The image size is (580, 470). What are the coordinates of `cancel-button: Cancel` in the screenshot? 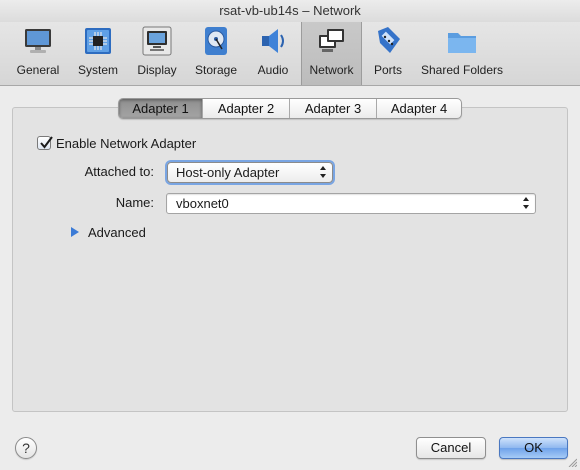 It's located at (451, 448).